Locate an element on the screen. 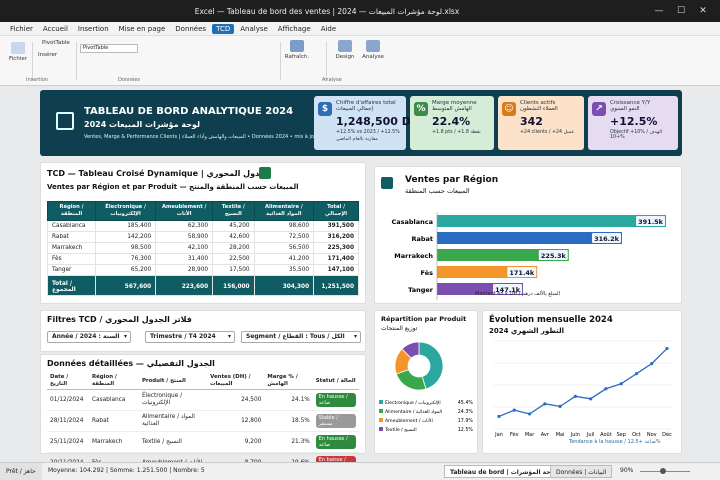  design-button: Design is located at coordinates (345, 50).